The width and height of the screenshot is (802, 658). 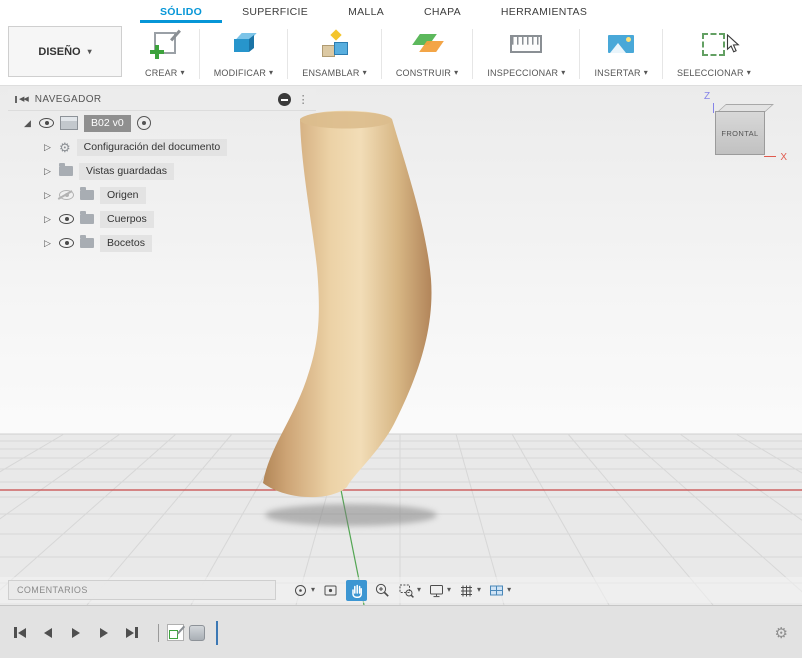 What do you see at coordinates (351, 515) in the screenshot?
I see `model-shadow` at bounding box center [351, 515].